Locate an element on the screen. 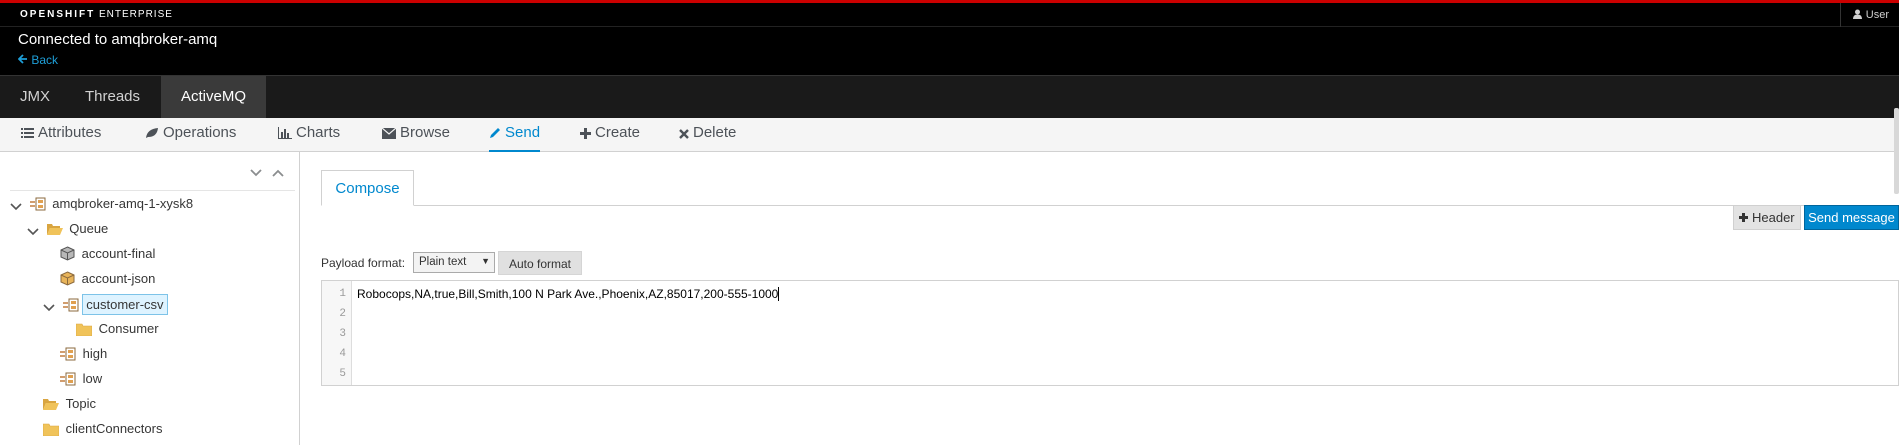  subnav-charts: Charts is located at coordinates (309, 138).